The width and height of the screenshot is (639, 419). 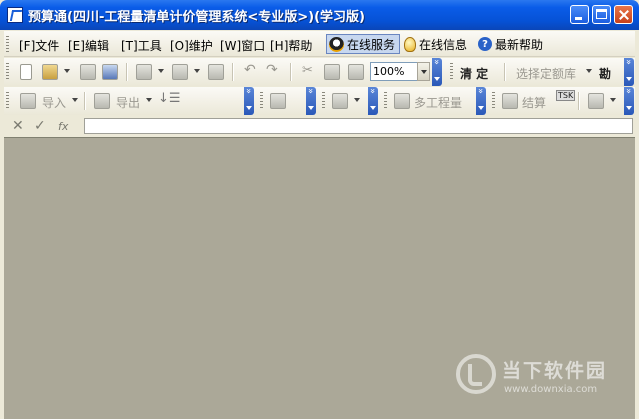 I want to click on clear-quota-button: 清 定, so click(x=474, y=73).